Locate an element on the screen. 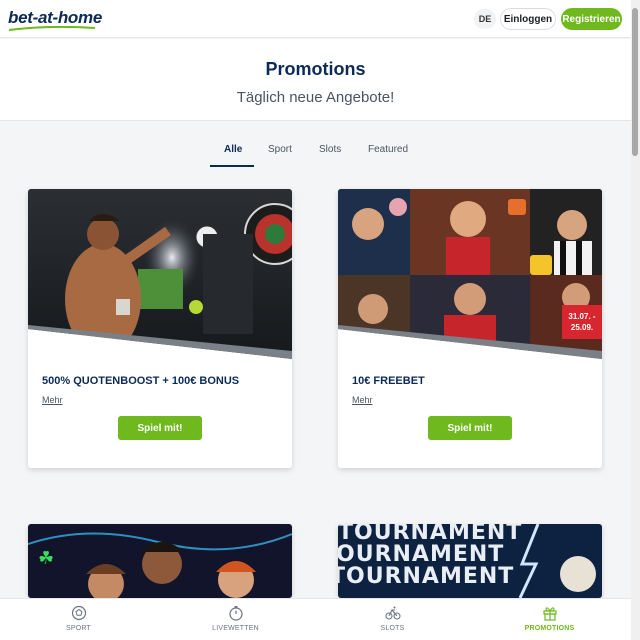 This screenshot has height=640, width=640. promotion-card: ☘ is located at coordinates (160, 561).